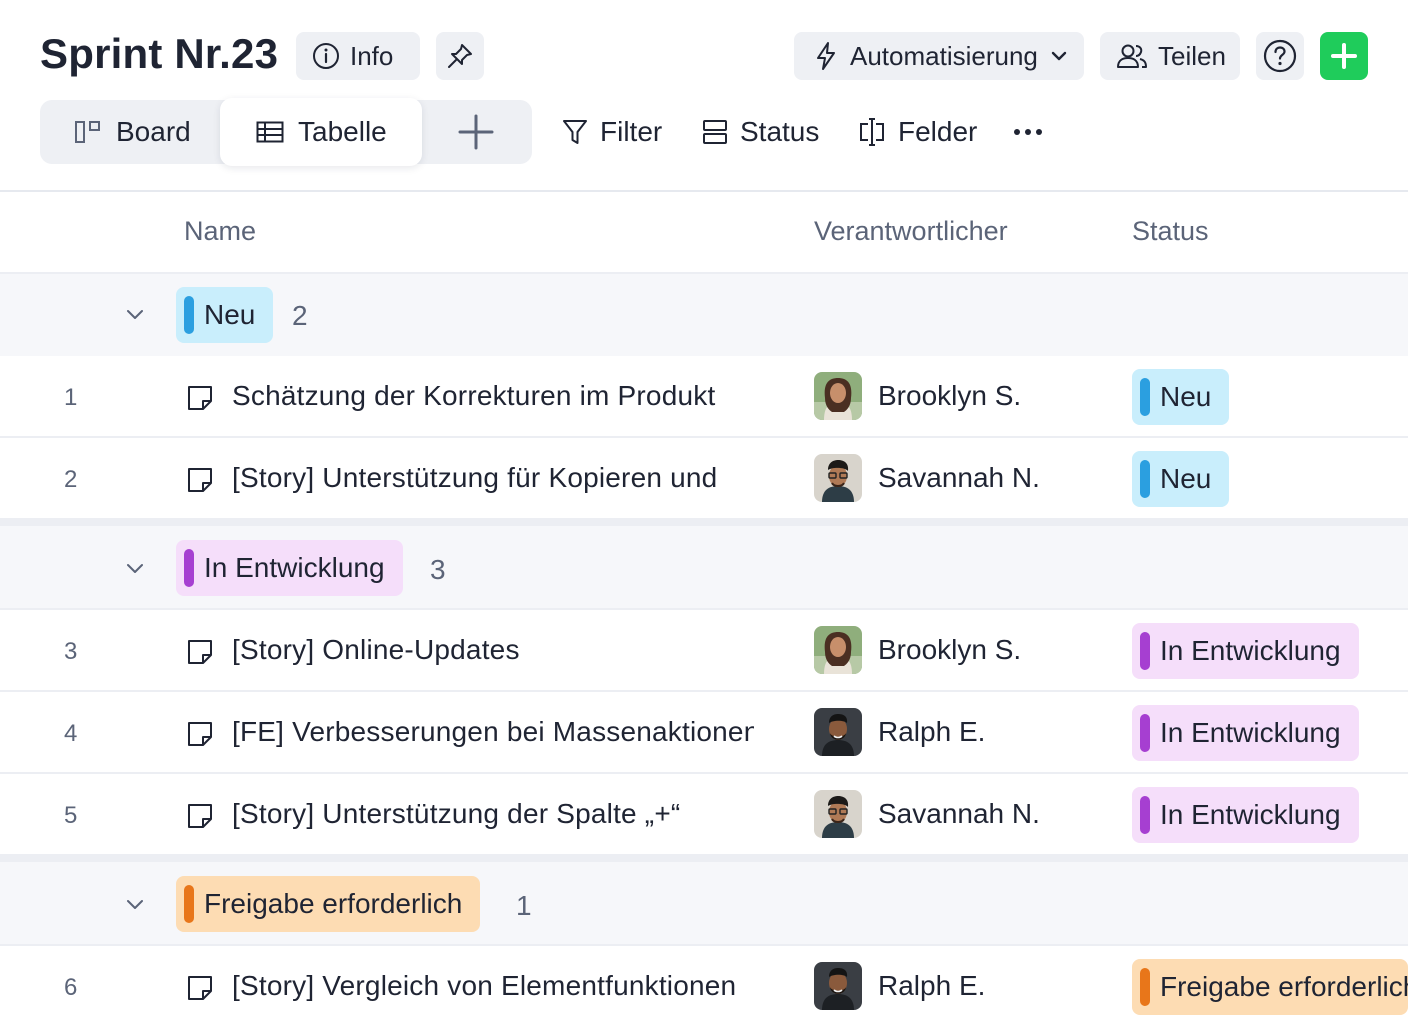 The width and height of the screenshot is (1408, 1028). What do you see at coordinates (826, 56) in the screenshot?
I see `lightning-icon` at bounding box center [826, 56].